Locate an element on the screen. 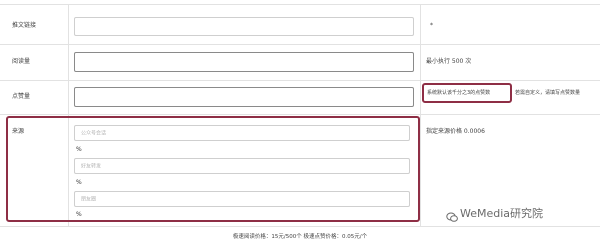  required-mark: * is located at coordinates (431, 25).